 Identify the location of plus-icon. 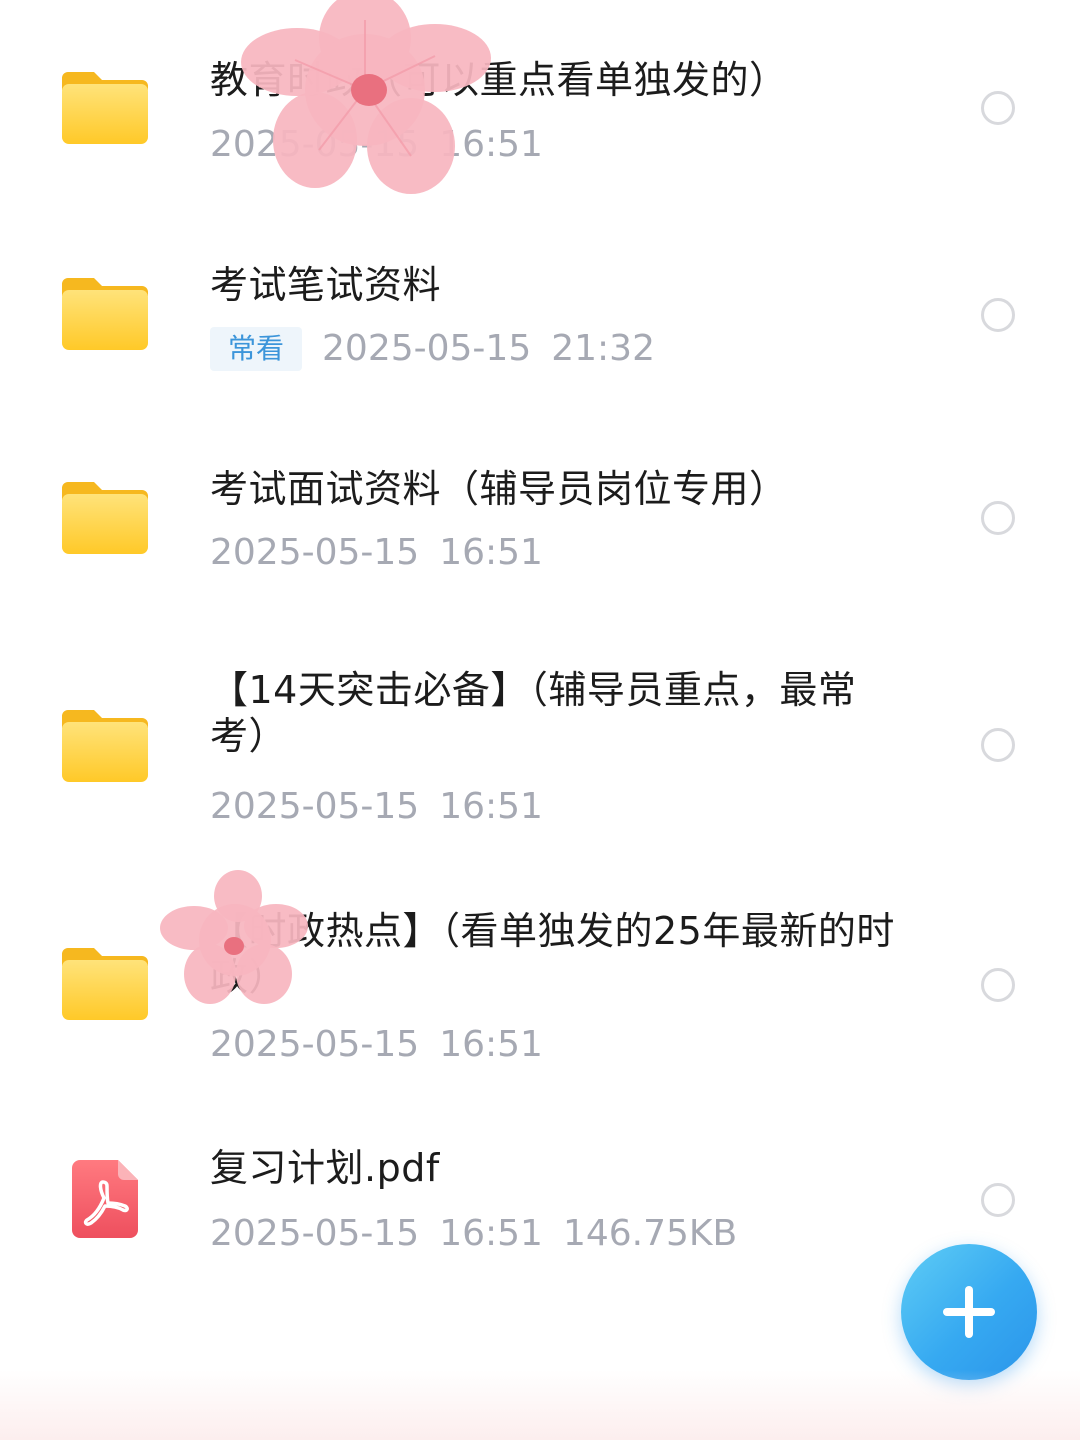
(969, 1312).